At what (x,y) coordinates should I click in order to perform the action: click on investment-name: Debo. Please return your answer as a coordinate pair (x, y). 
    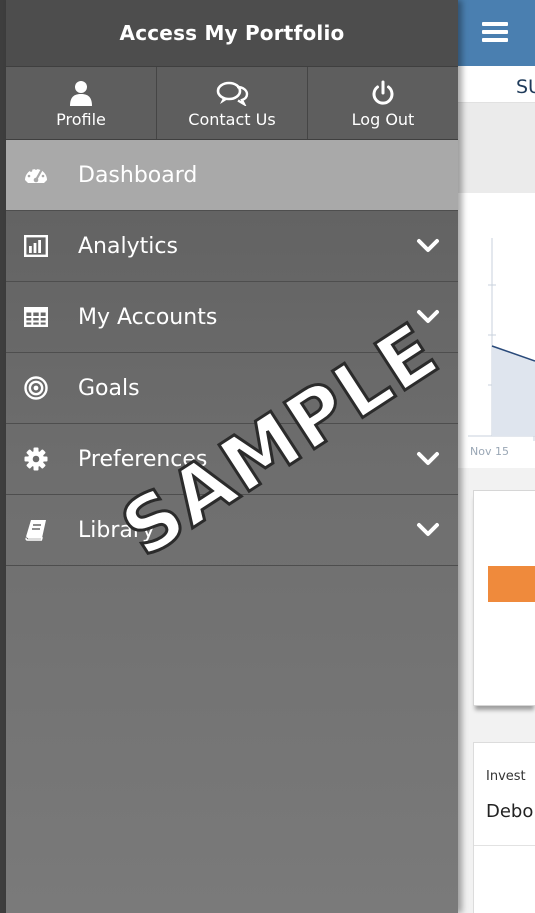
    Looking at the image, I should click on (510, 811).